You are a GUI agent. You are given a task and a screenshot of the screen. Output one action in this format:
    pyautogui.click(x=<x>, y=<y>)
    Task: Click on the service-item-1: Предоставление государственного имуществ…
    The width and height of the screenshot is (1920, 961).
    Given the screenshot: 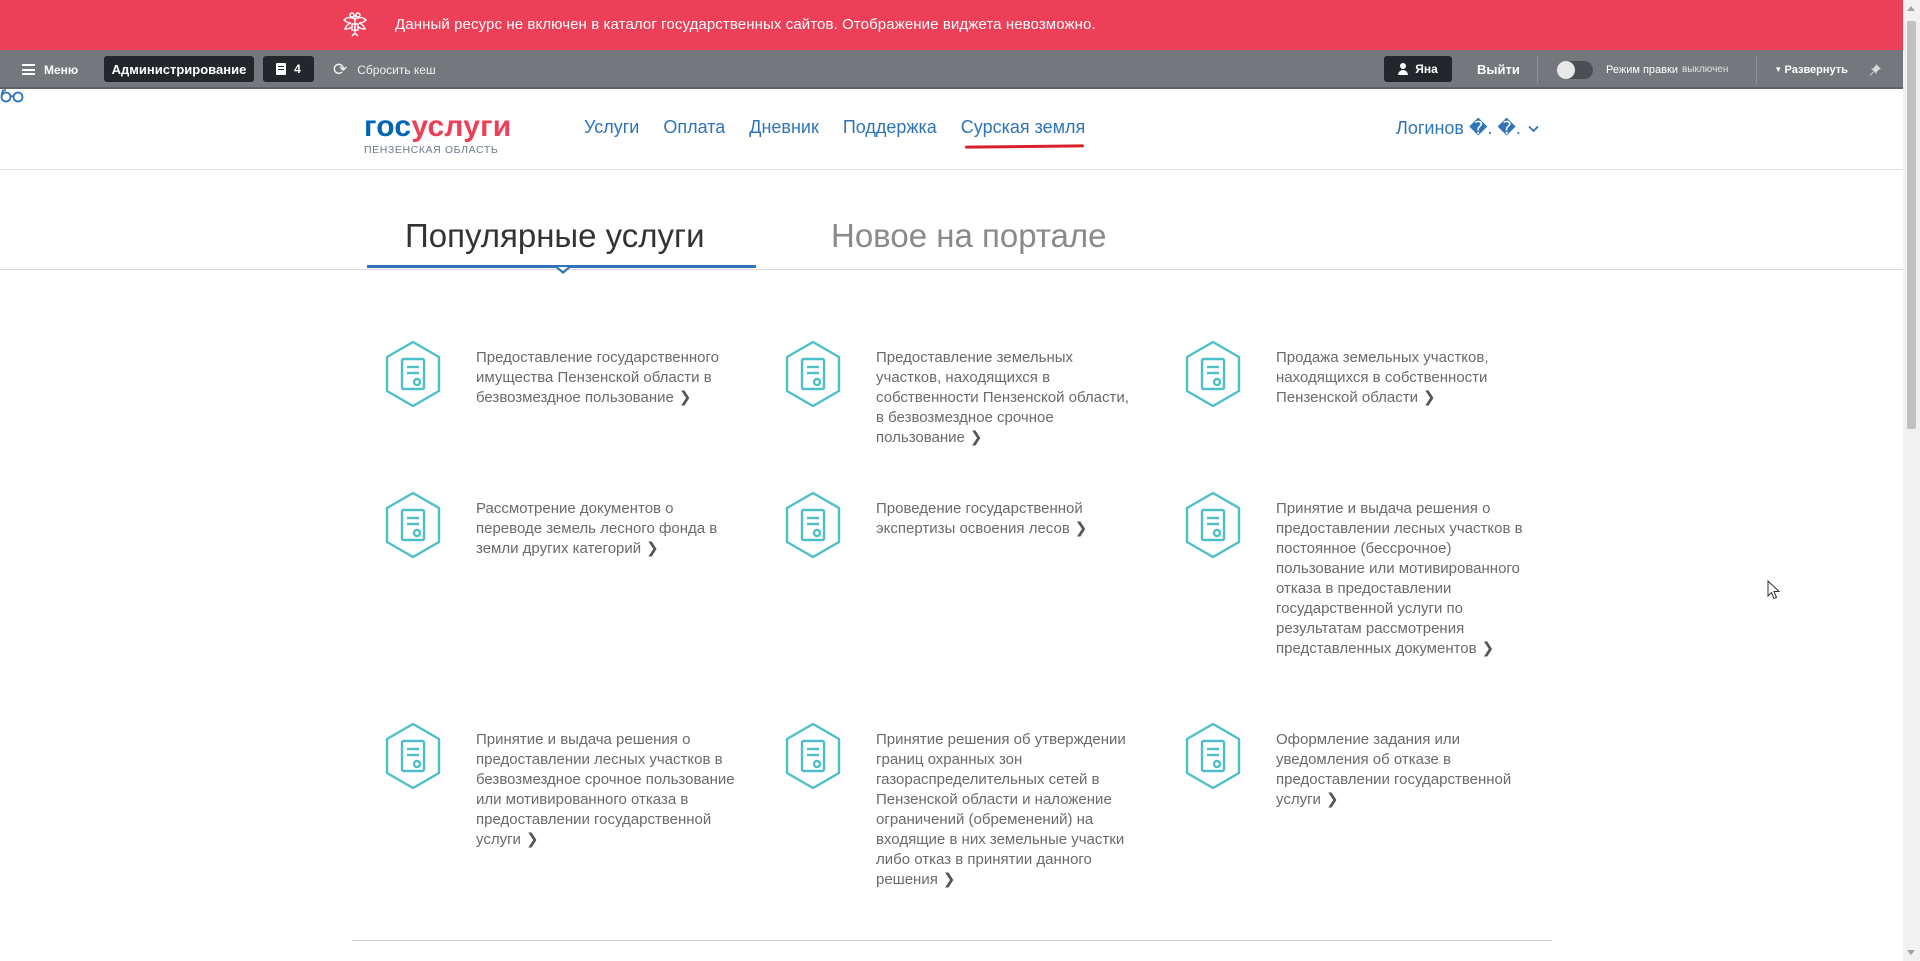 What is the action you would take?
    pyautogui.click(x=560, y=374)
    